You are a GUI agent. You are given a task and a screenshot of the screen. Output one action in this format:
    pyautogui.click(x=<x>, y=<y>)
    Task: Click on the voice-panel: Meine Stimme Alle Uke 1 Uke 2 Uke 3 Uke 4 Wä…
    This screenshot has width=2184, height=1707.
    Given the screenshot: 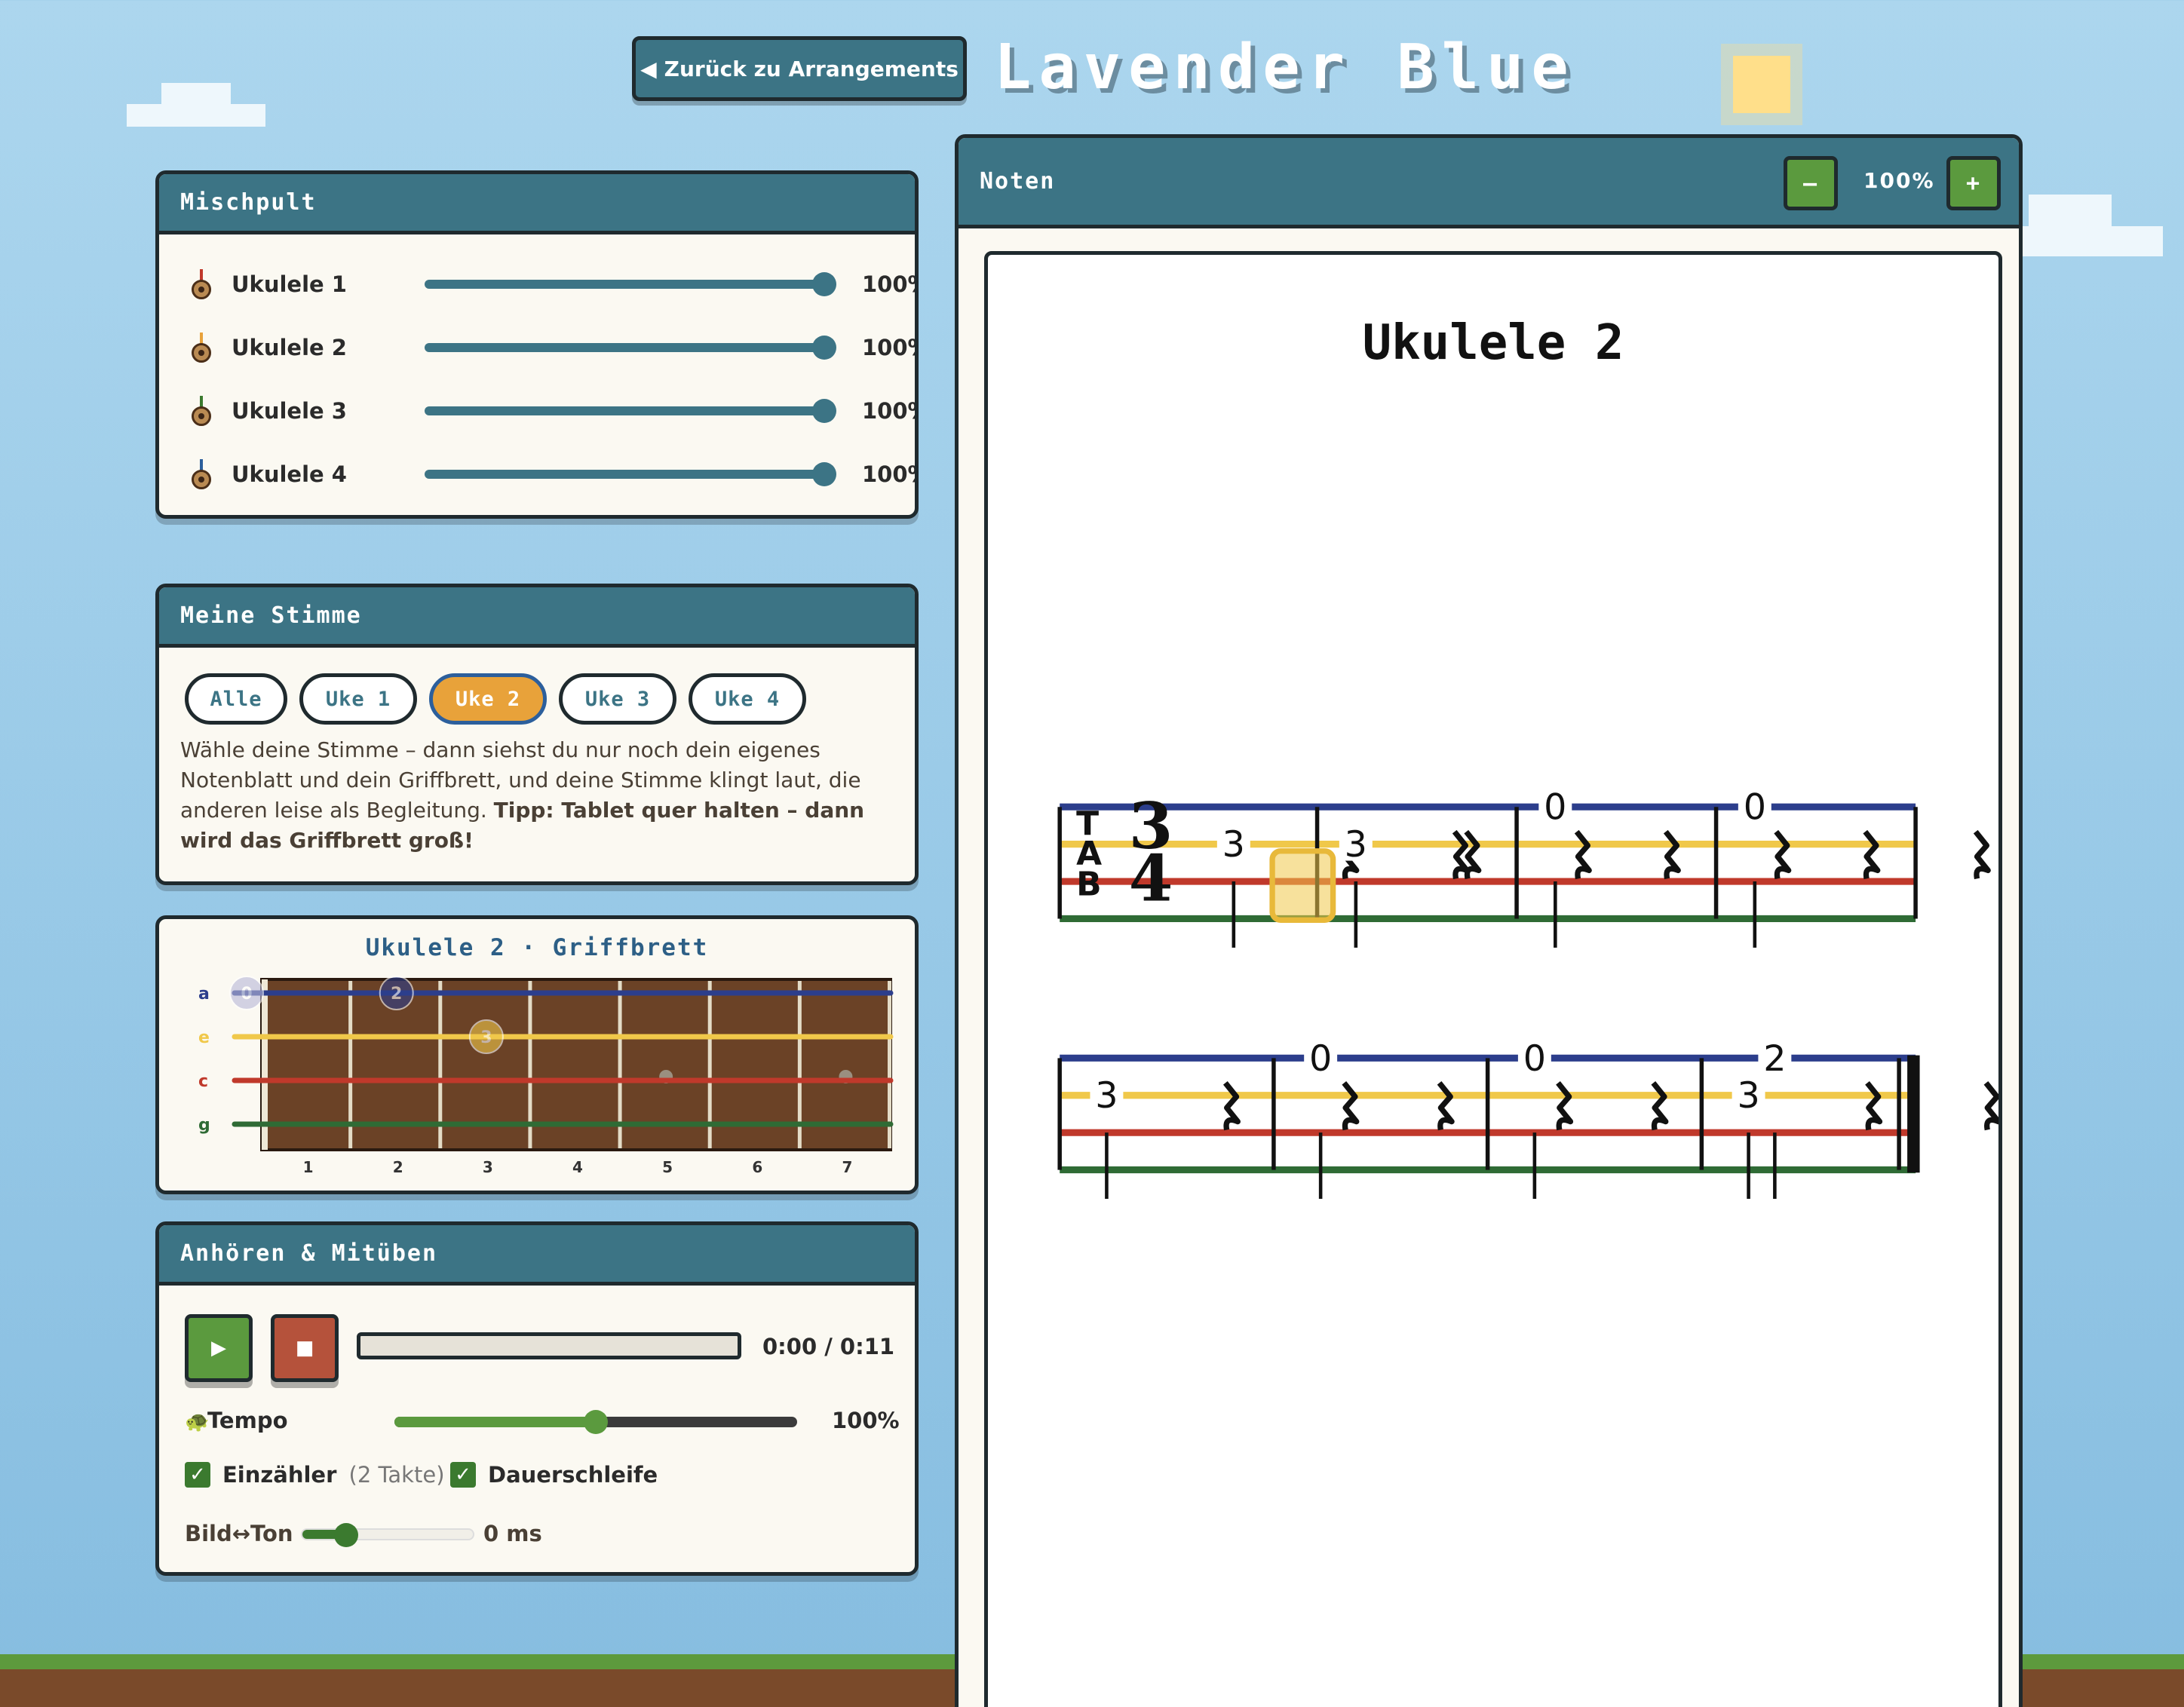 What is the action you would take?
    pyautogui.click(x=537, y=734)
    